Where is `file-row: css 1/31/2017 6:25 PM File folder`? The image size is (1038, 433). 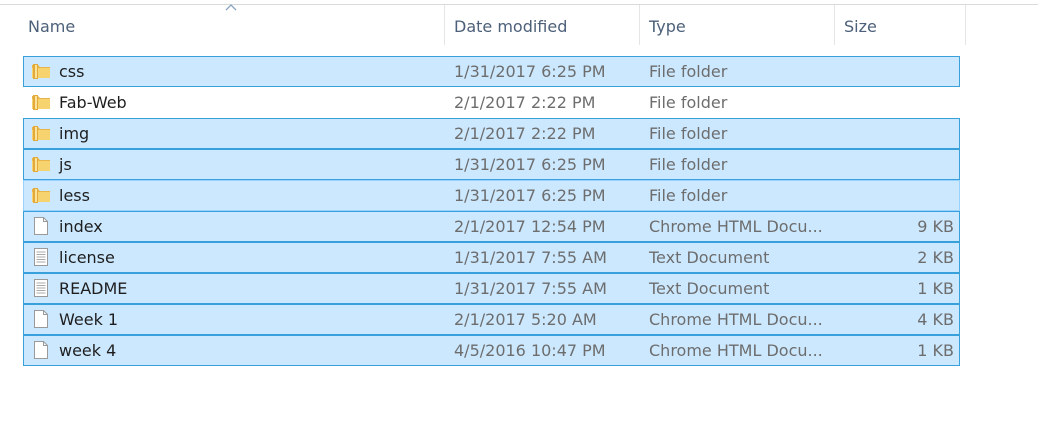
file-row: css 1/31/2017 6:25 PM File folder is located at coordinates (491, 71).